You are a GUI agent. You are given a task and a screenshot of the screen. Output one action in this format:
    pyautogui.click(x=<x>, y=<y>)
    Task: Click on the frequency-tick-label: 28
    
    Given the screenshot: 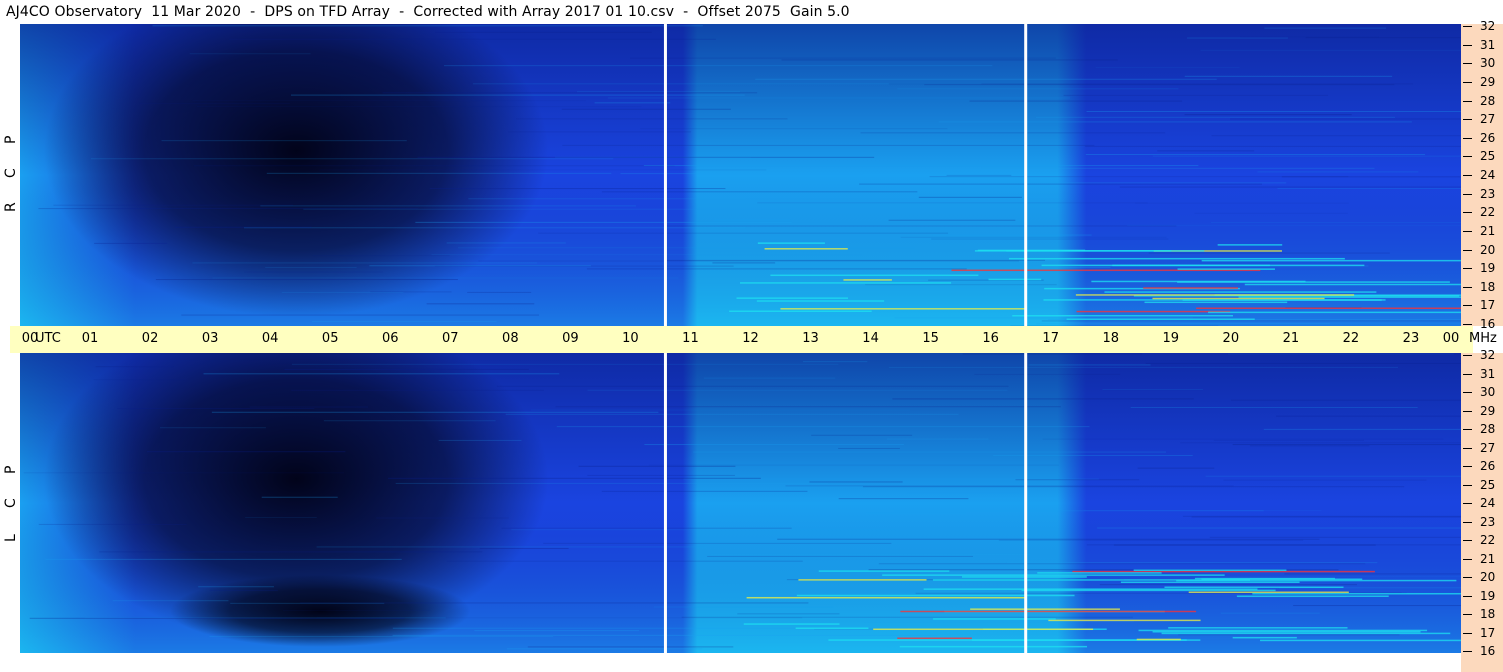 What is the action you would take?
    pyautogui.click(x=1488, y=429)
    